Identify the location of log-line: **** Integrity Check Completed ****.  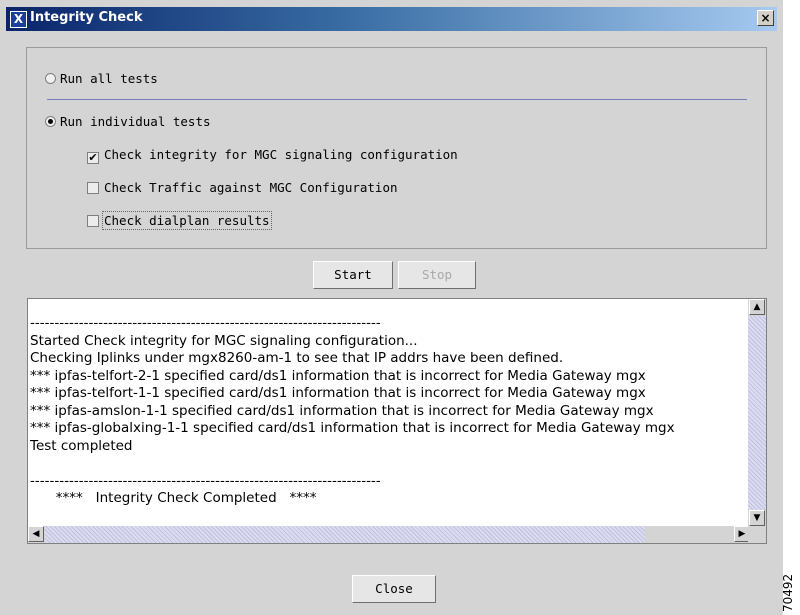
(173, 498).